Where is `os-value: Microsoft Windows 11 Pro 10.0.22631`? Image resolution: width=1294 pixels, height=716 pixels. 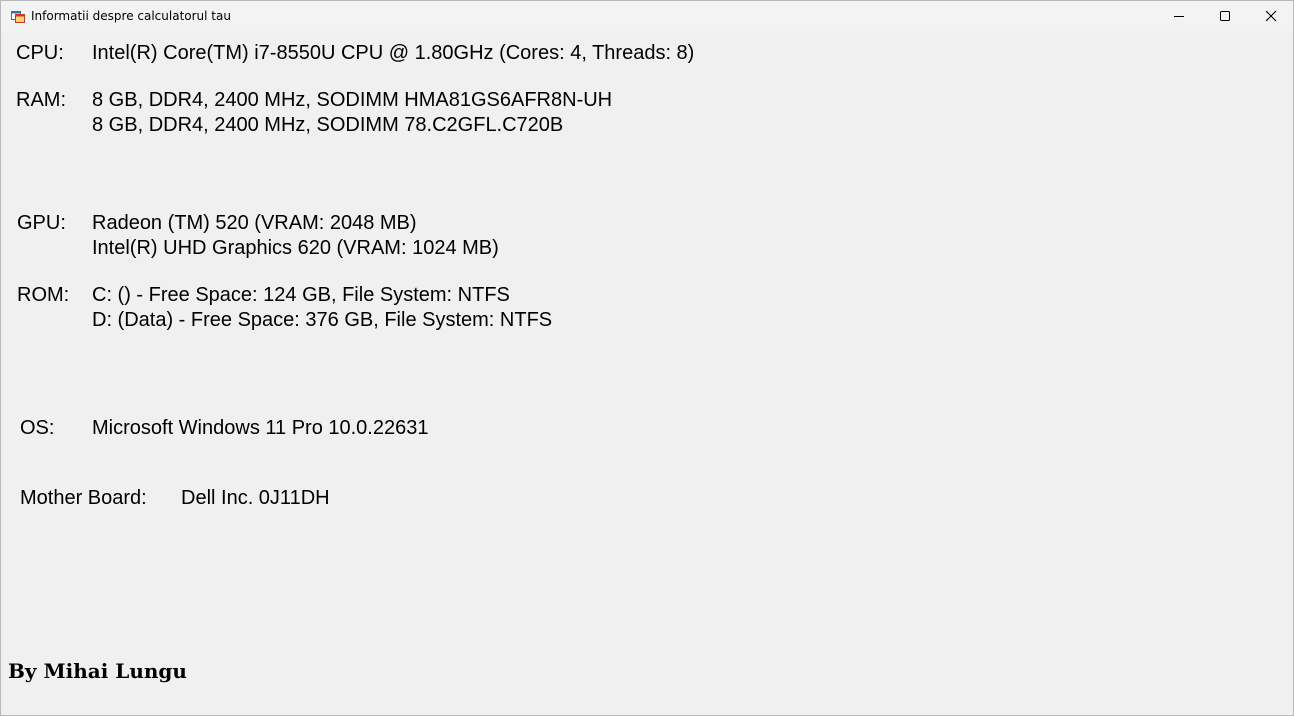
os-value: Microsoft Windows 11 Pro 10.0.22631 is located at coordinates (260, 428).